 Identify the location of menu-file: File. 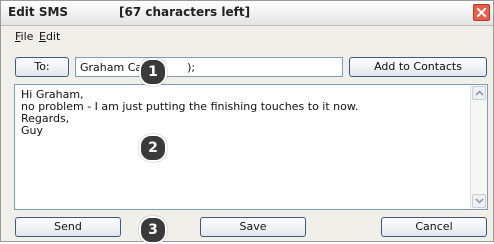
(24, 36).